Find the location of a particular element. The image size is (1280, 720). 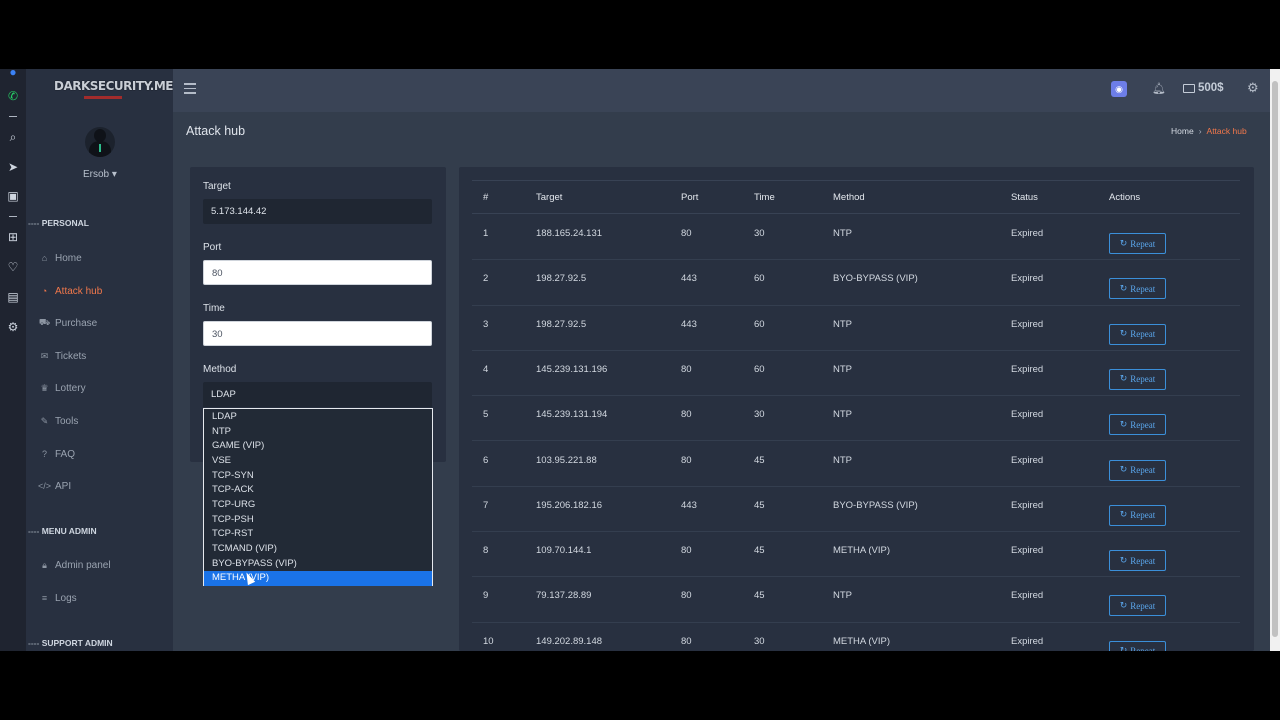

sidebar-item-api: </> API is located at coordinates (54, 486).